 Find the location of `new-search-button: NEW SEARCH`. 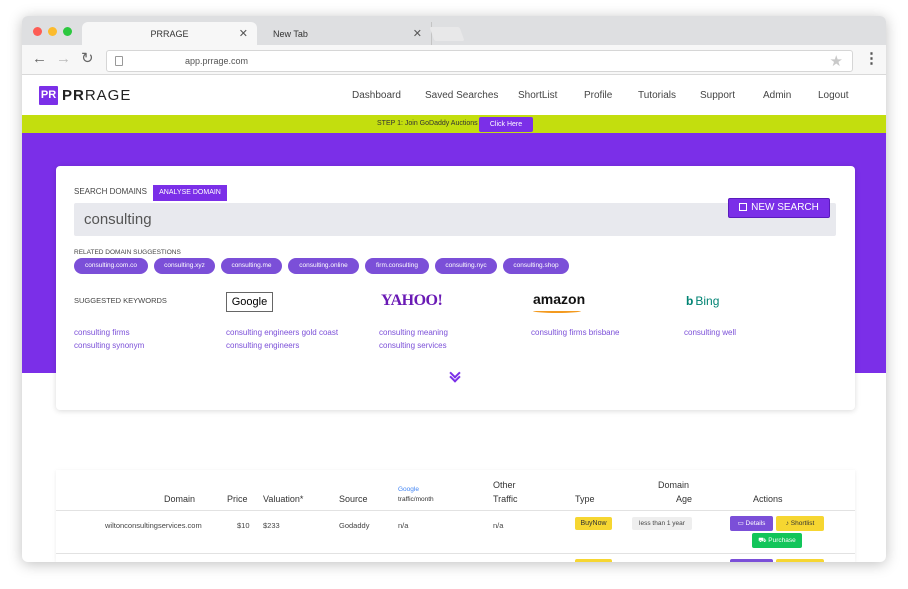

new-search-button: NEW SEARCH is located at coordinates (779, 208).